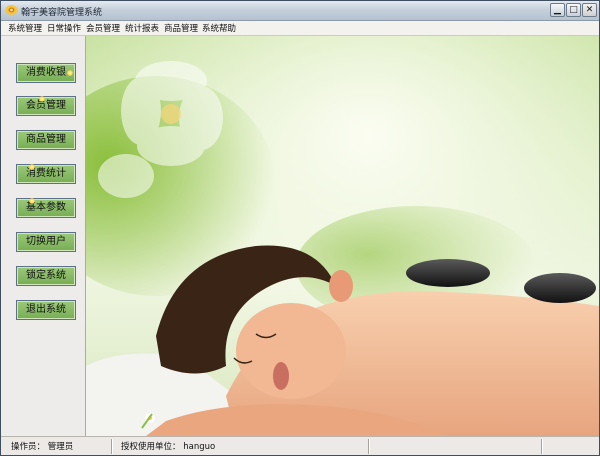 Image resolution: width=600 pixels, height=456 pixels. I want to click on nav-lock-system-button: 锁定系统, so click(46, 276).